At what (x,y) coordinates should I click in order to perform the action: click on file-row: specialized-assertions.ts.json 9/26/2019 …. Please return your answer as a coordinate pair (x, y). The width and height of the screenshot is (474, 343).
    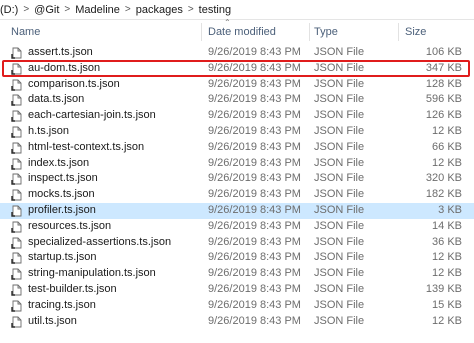
    Looking at the image, I should click on (237, 243).